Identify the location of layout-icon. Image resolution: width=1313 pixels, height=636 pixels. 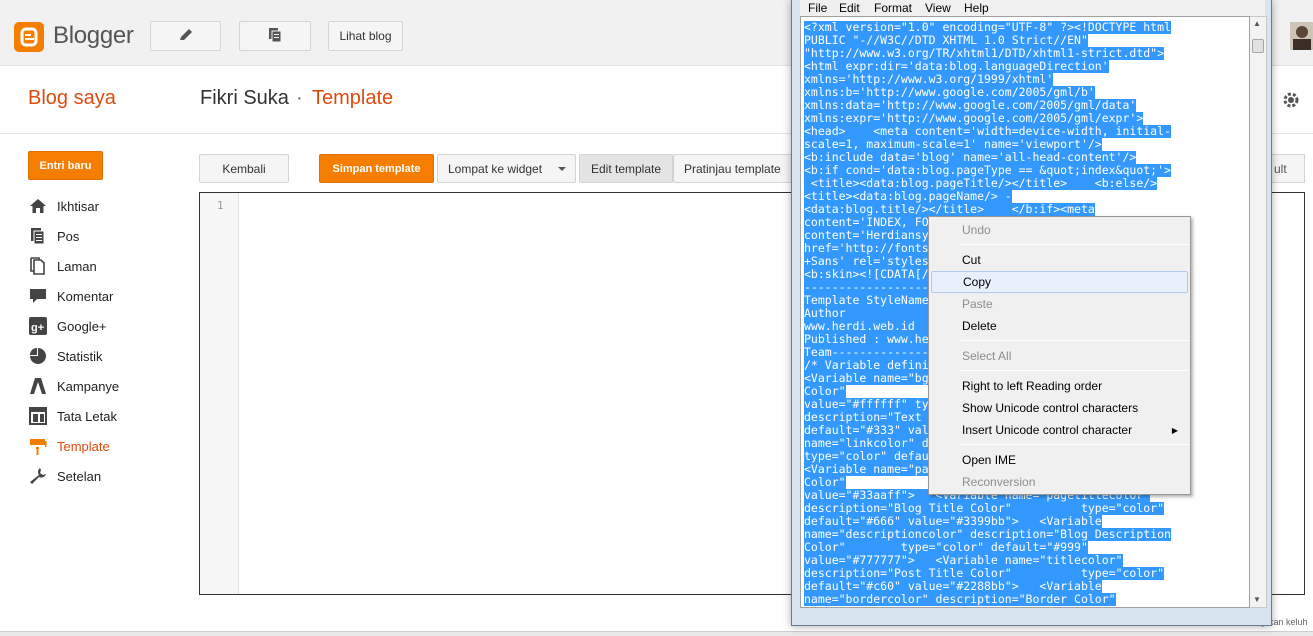
(38, 416).